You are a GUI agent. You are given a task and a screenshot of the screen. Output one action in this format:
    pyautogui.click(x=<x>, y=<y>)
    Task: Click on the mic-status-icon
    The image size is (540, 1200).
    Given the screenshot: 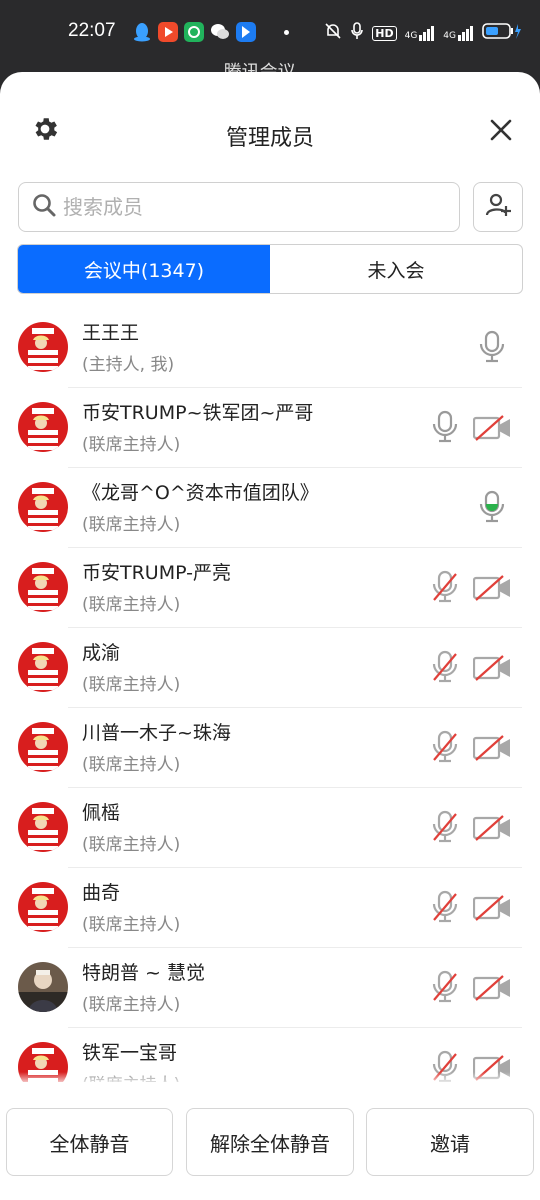 What is the action you would take?
    pyautogui.click(x=357, y=33)
    